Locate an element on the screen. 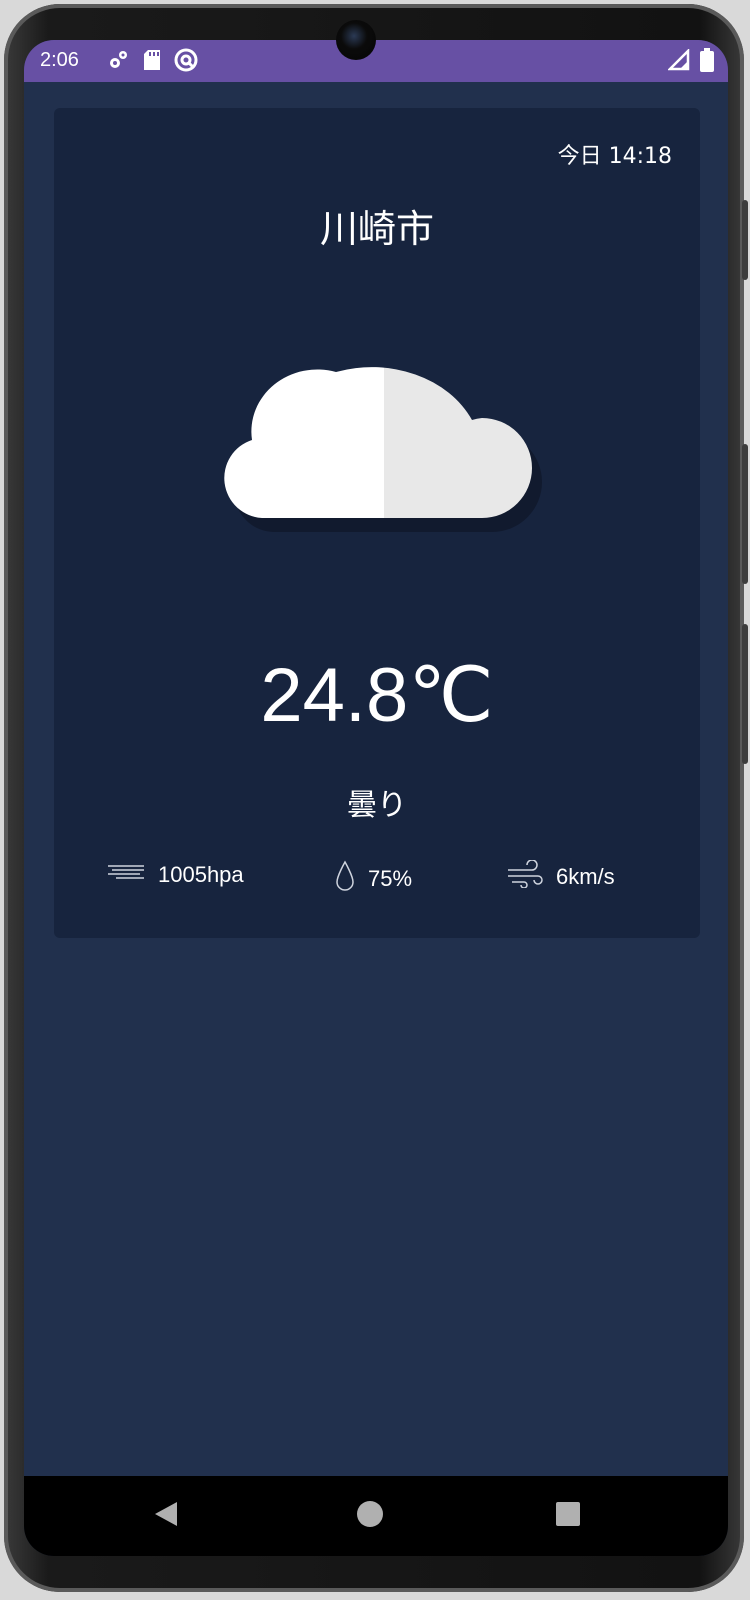  recents-button is located at coordinates (568, 1516).